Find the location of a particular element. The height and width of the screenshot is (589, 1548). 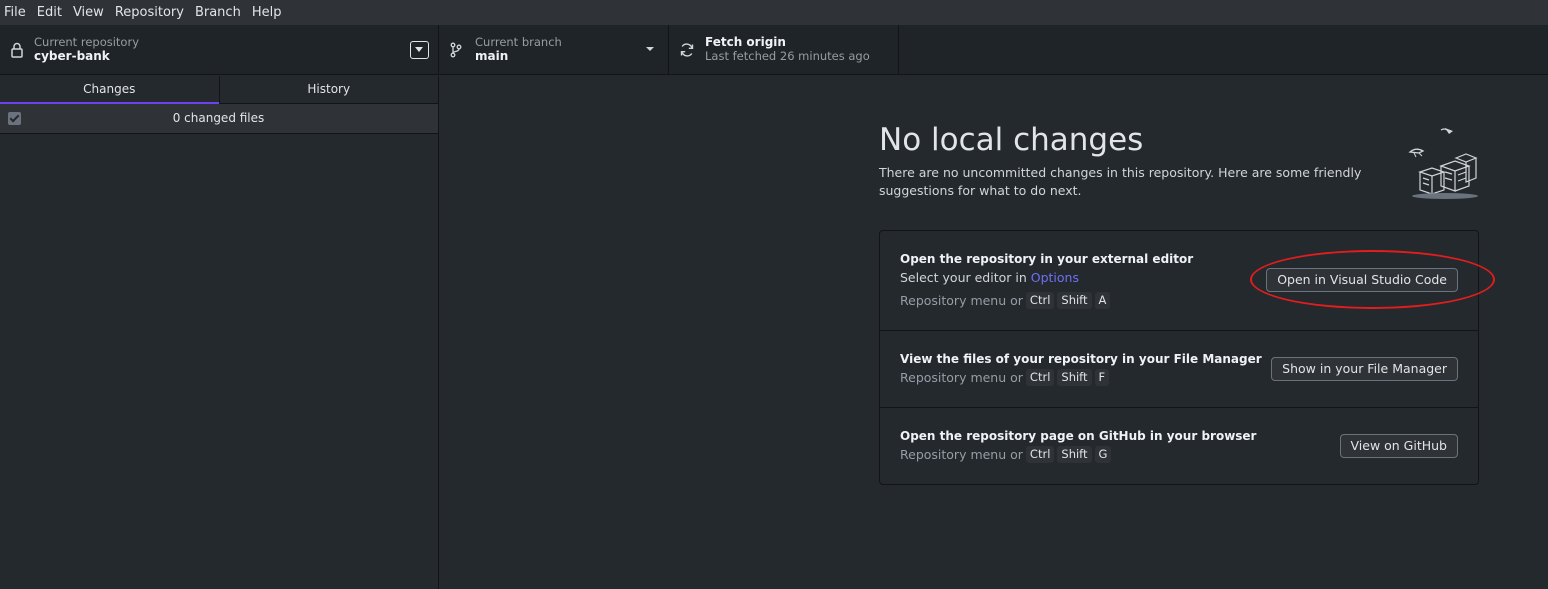

current-branch-button: Current branch main is located at coordinates (554, 50).